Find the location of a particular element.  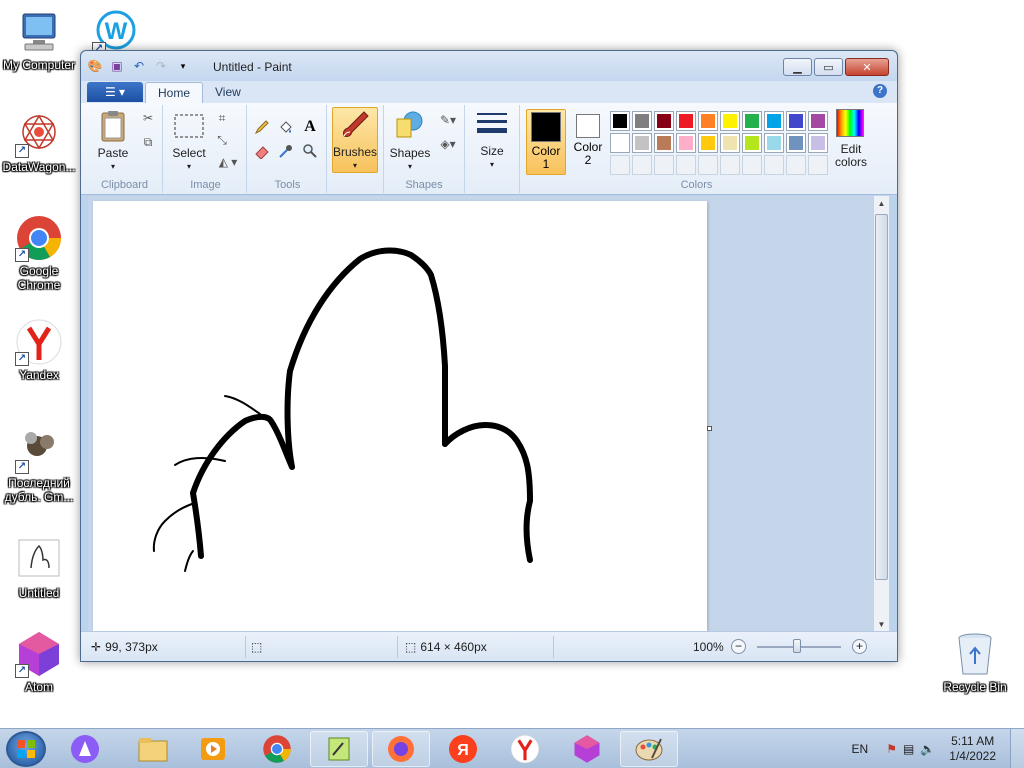

scroll-up-icon: ▲ is located at coordinates (881, 203).